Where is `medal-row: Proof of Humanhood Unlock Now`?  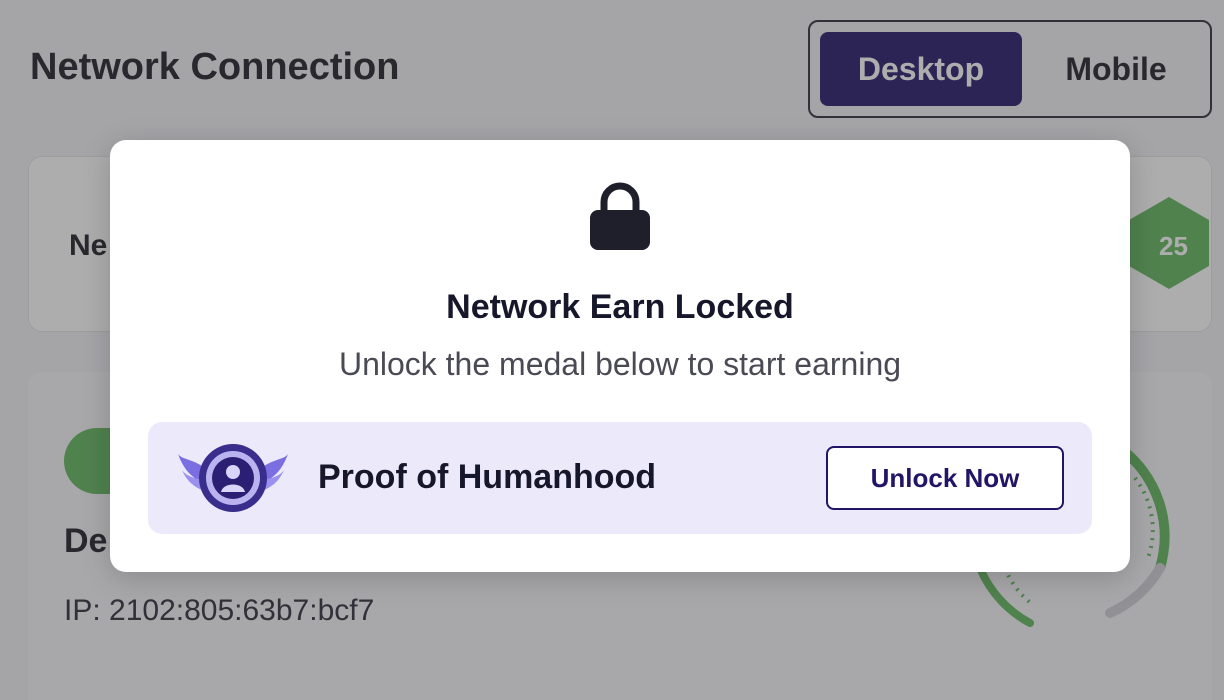
medal-row: Proof of Humanhood Unlock Now is located at coordinates (620, 478).